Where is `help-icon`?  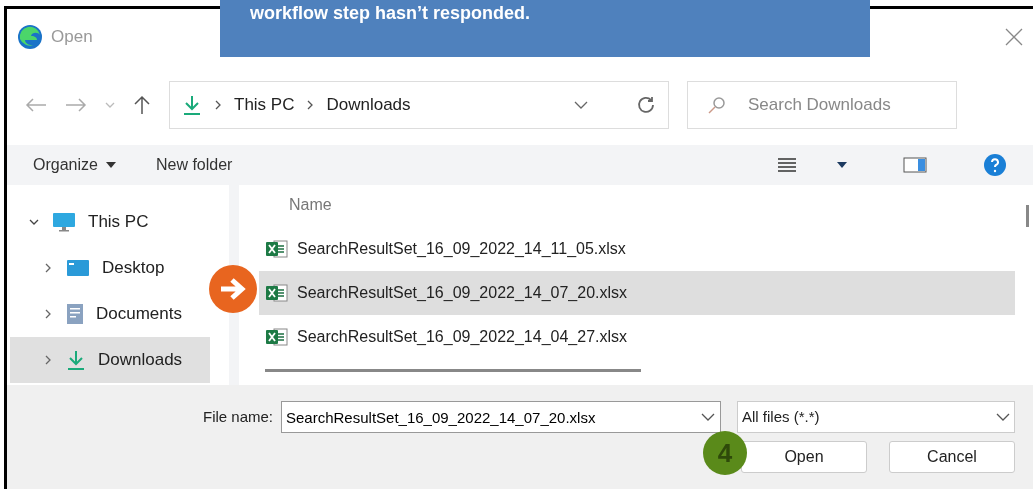
help-icon is located at coordinates (995, 165).